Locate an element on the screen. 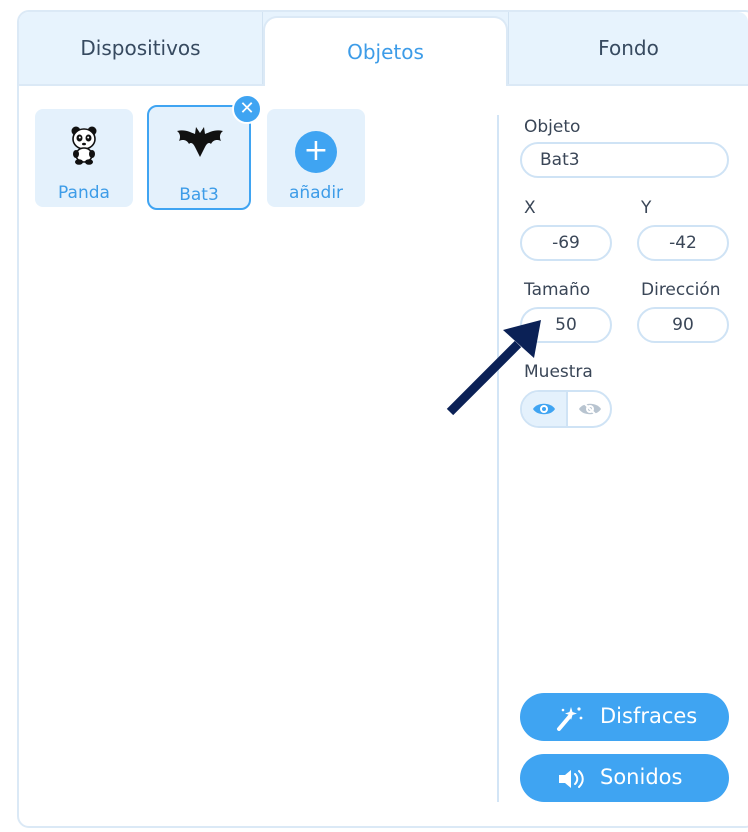 This screenshot has height=832, width=748. object-name-input: Bat3 is located at coordinates (624, 160).